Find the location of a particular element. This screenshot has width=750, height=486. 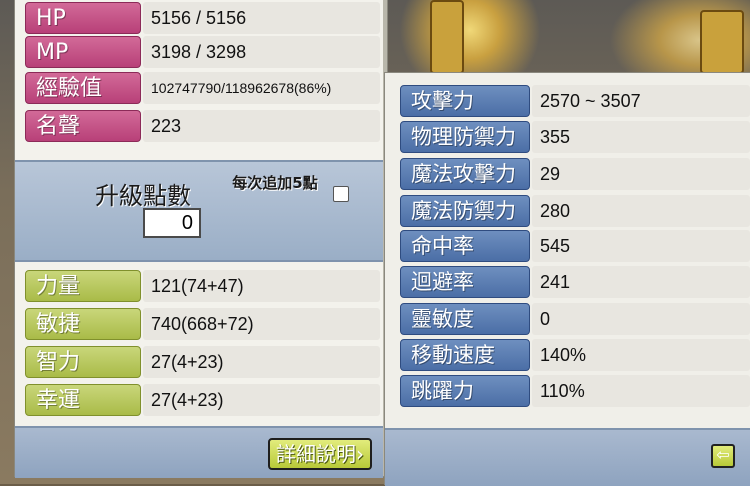

detail-value: 280 is located at coordinates (641, 211).